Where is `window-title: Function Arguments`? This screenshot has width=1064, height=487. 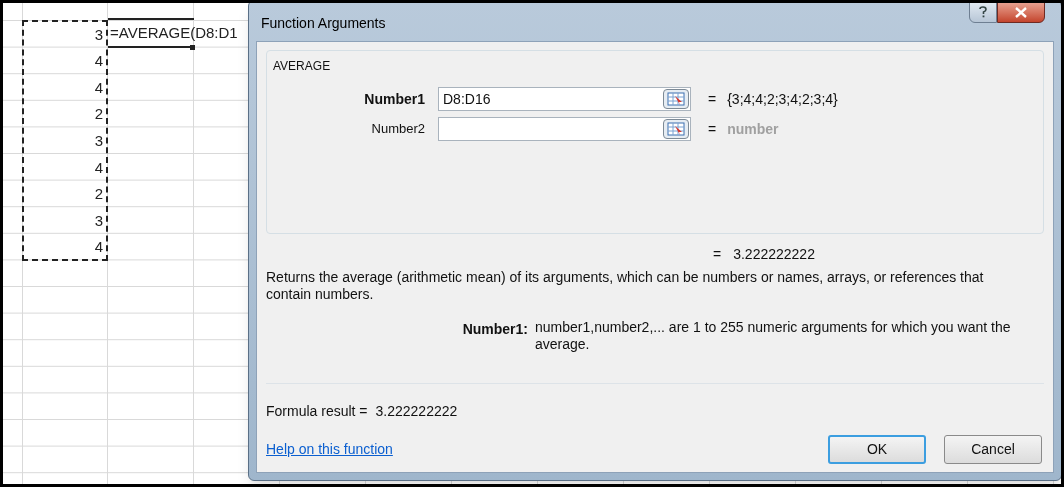
window-title: Function Arguments is located at coordinates (323, 23).